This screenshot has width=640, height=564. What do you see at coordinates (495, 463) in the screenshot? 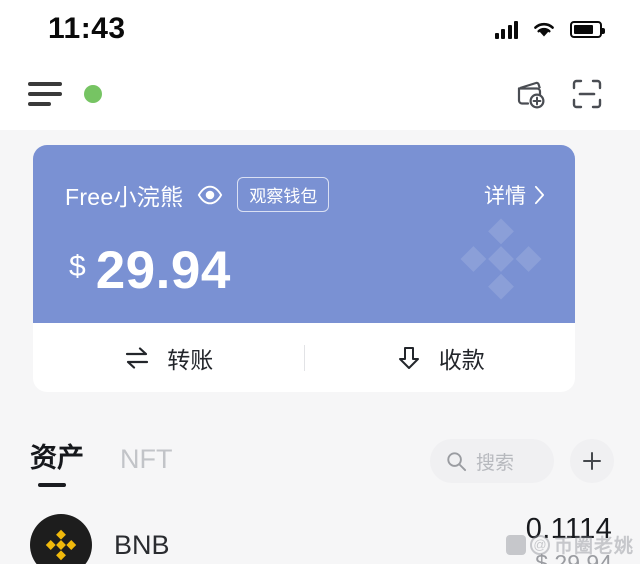
I see `search-placeholder: 搜索` at bounding box center [495, 463].